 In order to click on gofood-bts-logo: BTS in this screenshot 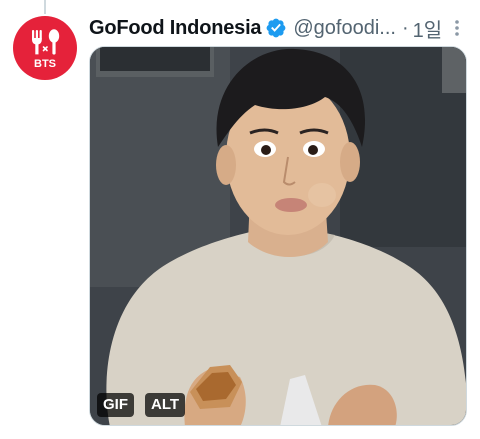, I will do `click(46, 49)`.